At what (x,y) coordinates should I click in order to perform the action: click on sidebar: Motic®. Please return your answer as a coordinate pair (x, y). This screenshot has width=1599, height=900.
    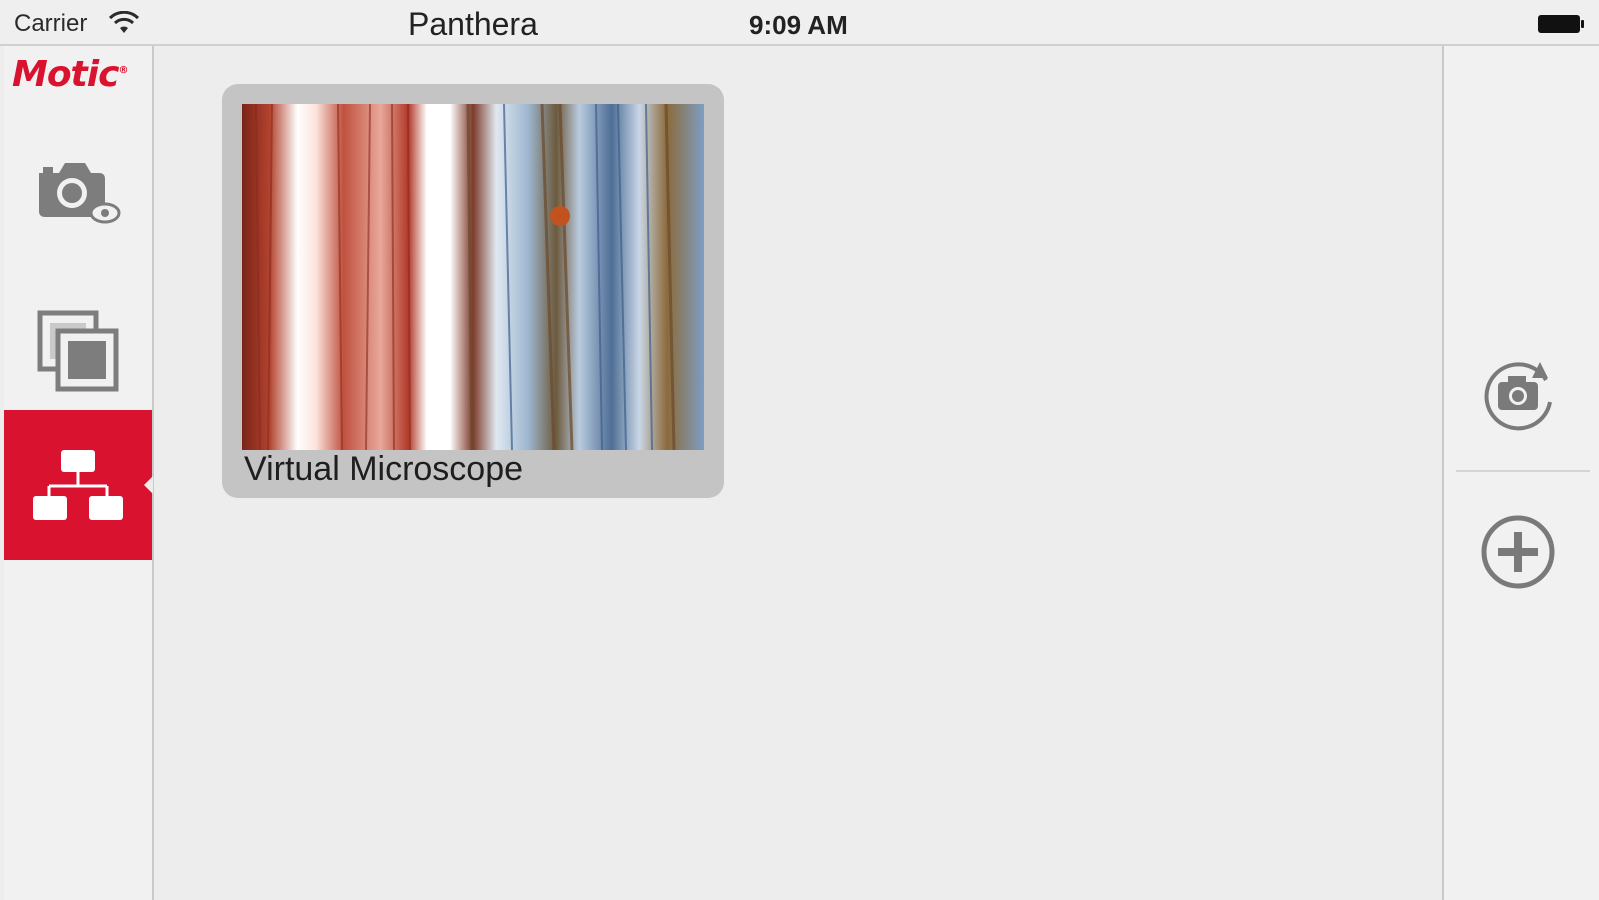
    Looking at the image, I should click on (79, 473).